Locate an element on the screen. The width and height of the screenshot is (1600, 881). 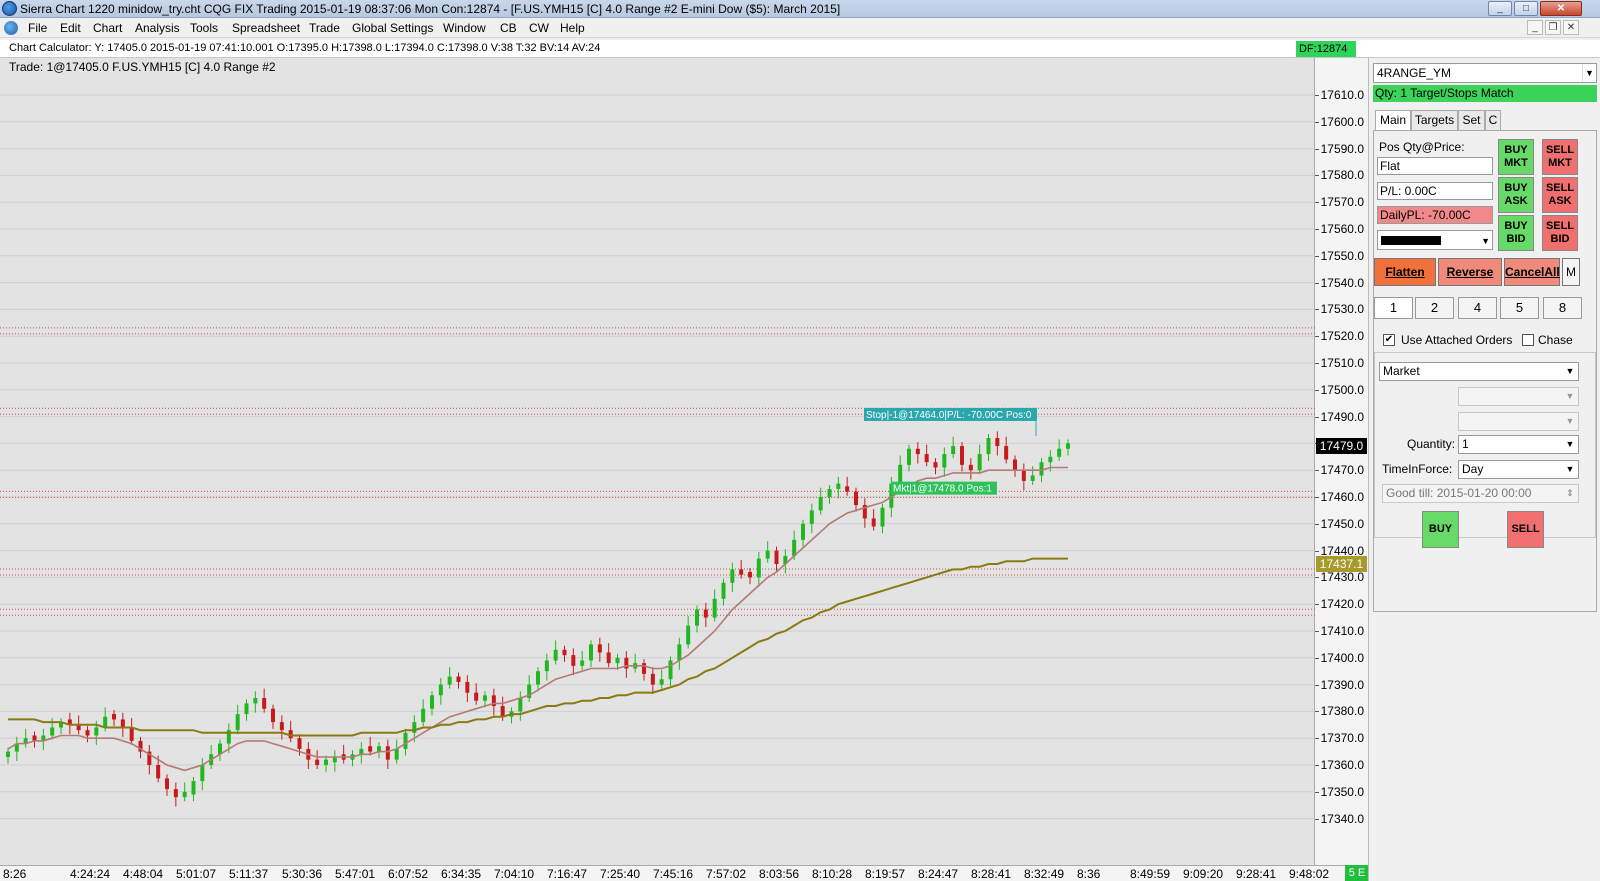
menu-analysis: Analysis is located at coordinates (157, 28).